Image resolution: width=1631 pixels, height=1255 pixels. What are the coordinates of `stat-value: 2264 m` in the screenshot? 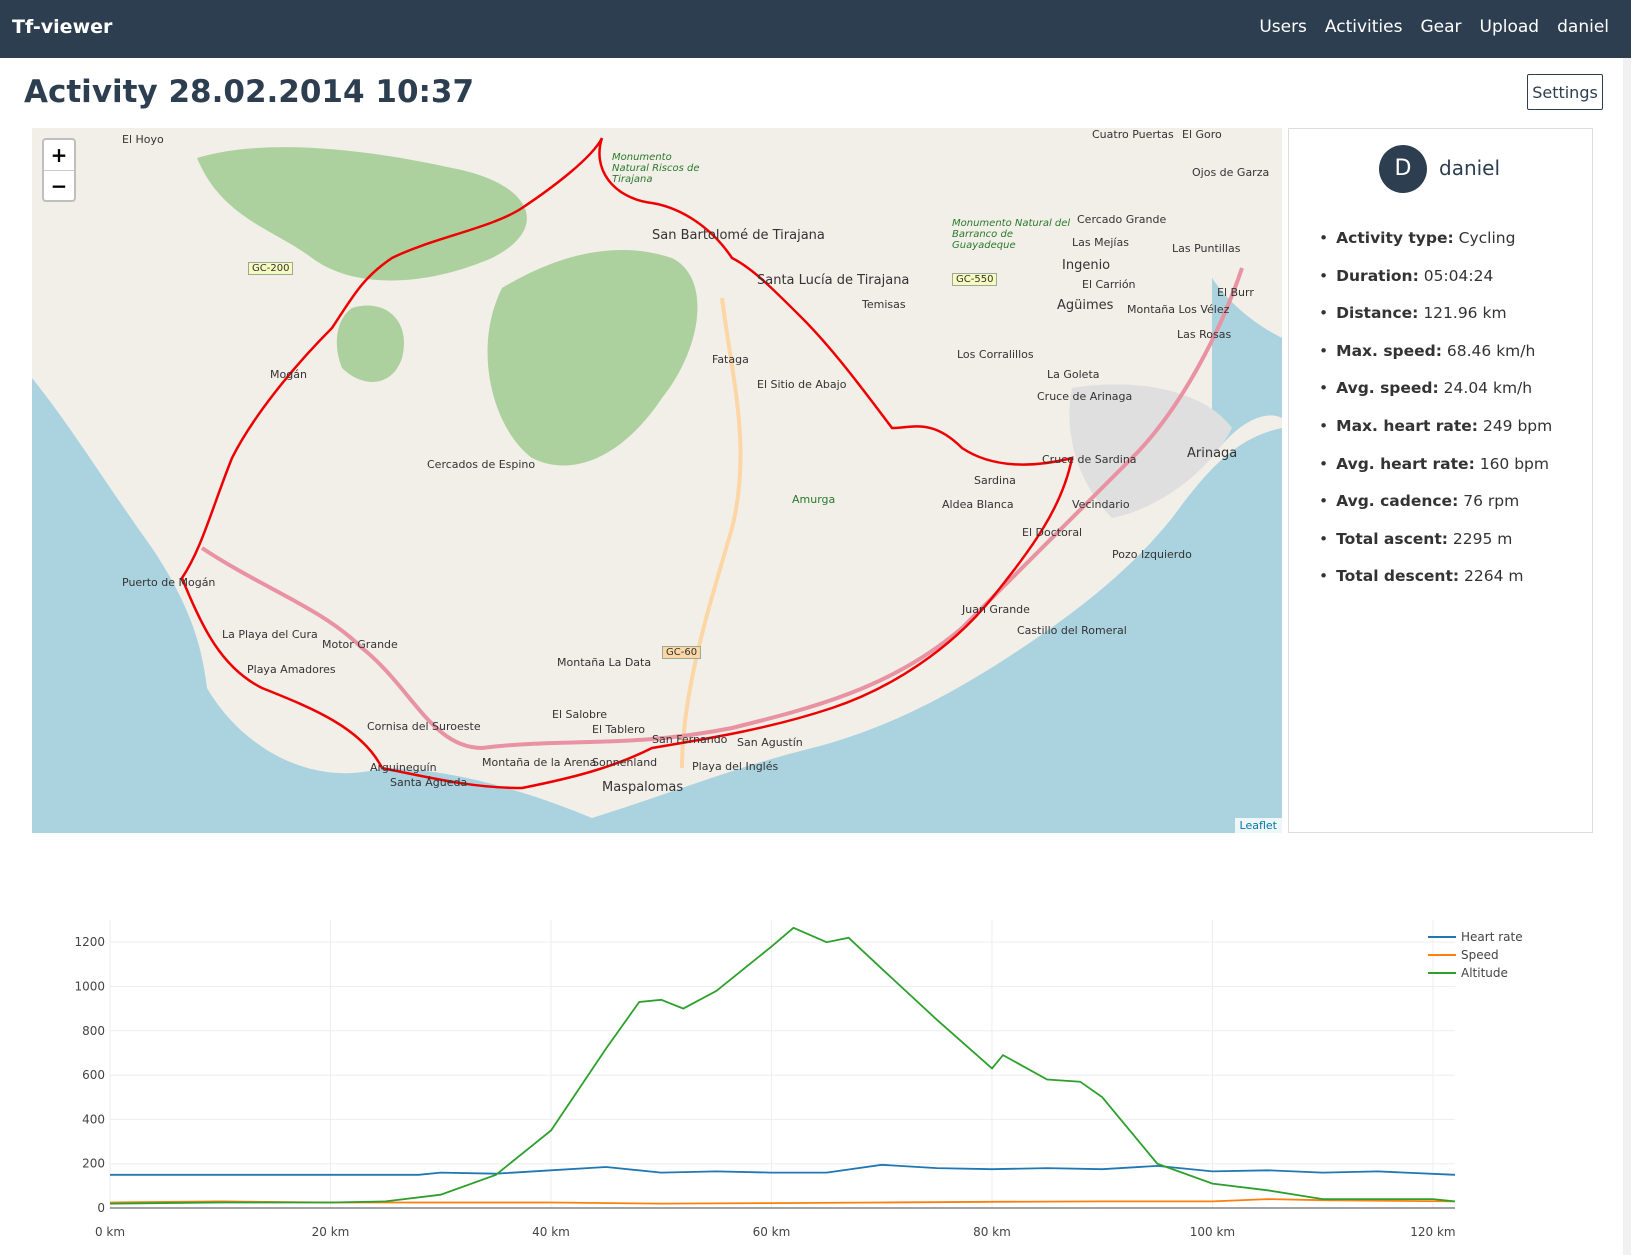 It's located at (1494, 576).